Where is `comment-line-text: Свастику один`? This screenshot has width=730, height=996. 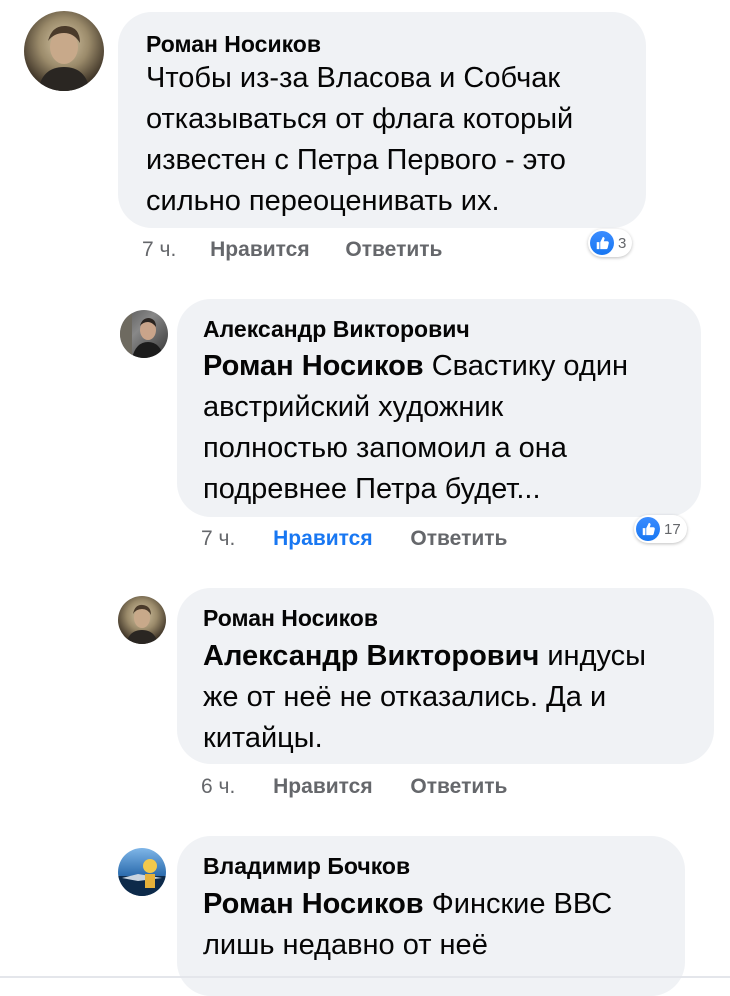 comment-line-text: Свастику один is located at coordinates (530, 366).